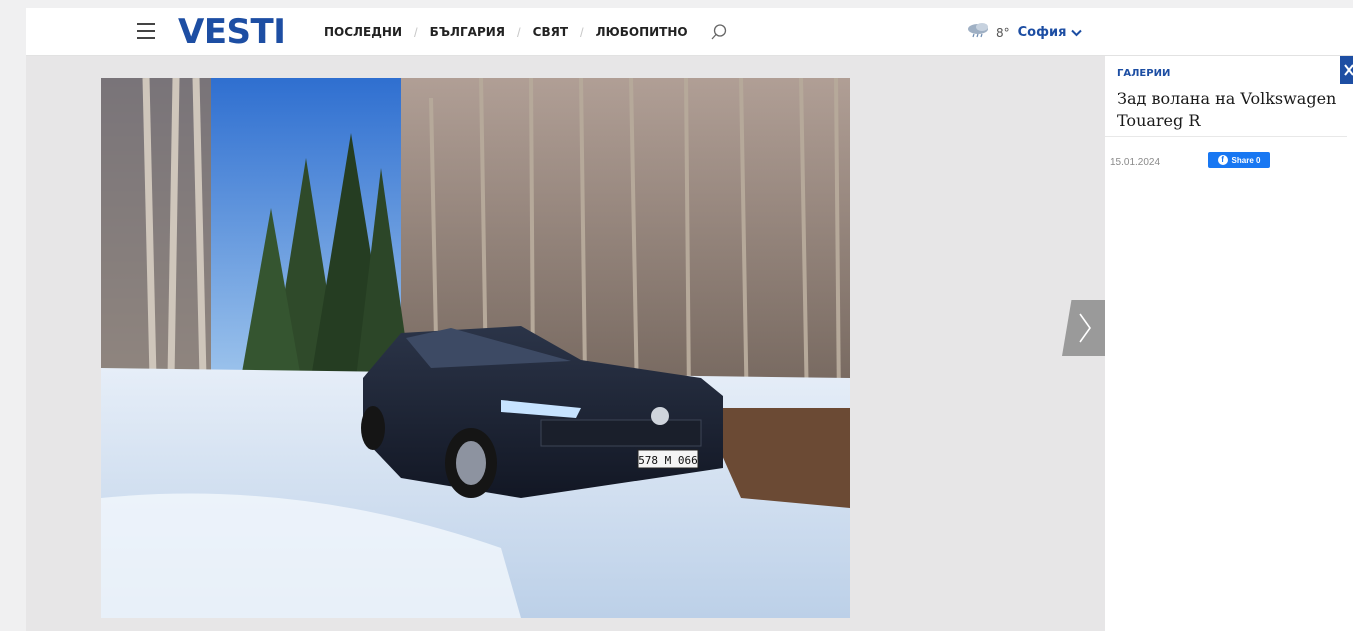 Image resolution: width=1353 pixels, height=631 pixels. What do you see at coordinates (979, 32) in the screenshot?
I see `cloud-rain-icon` at bounding box center [979, 32].